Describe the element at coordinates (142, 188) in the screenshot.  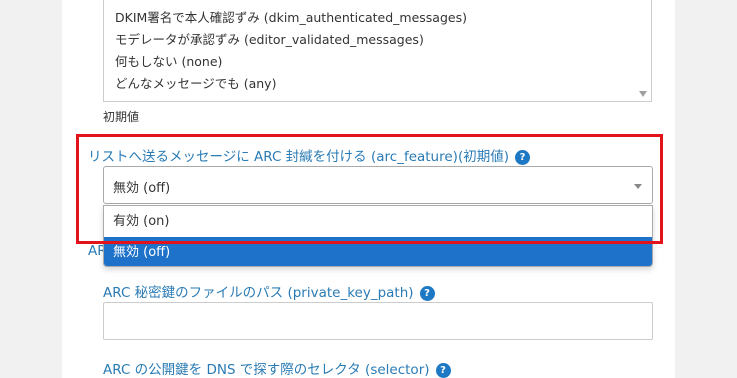
I see `arc-feature-selected-value: 無効 (off)` at that location.